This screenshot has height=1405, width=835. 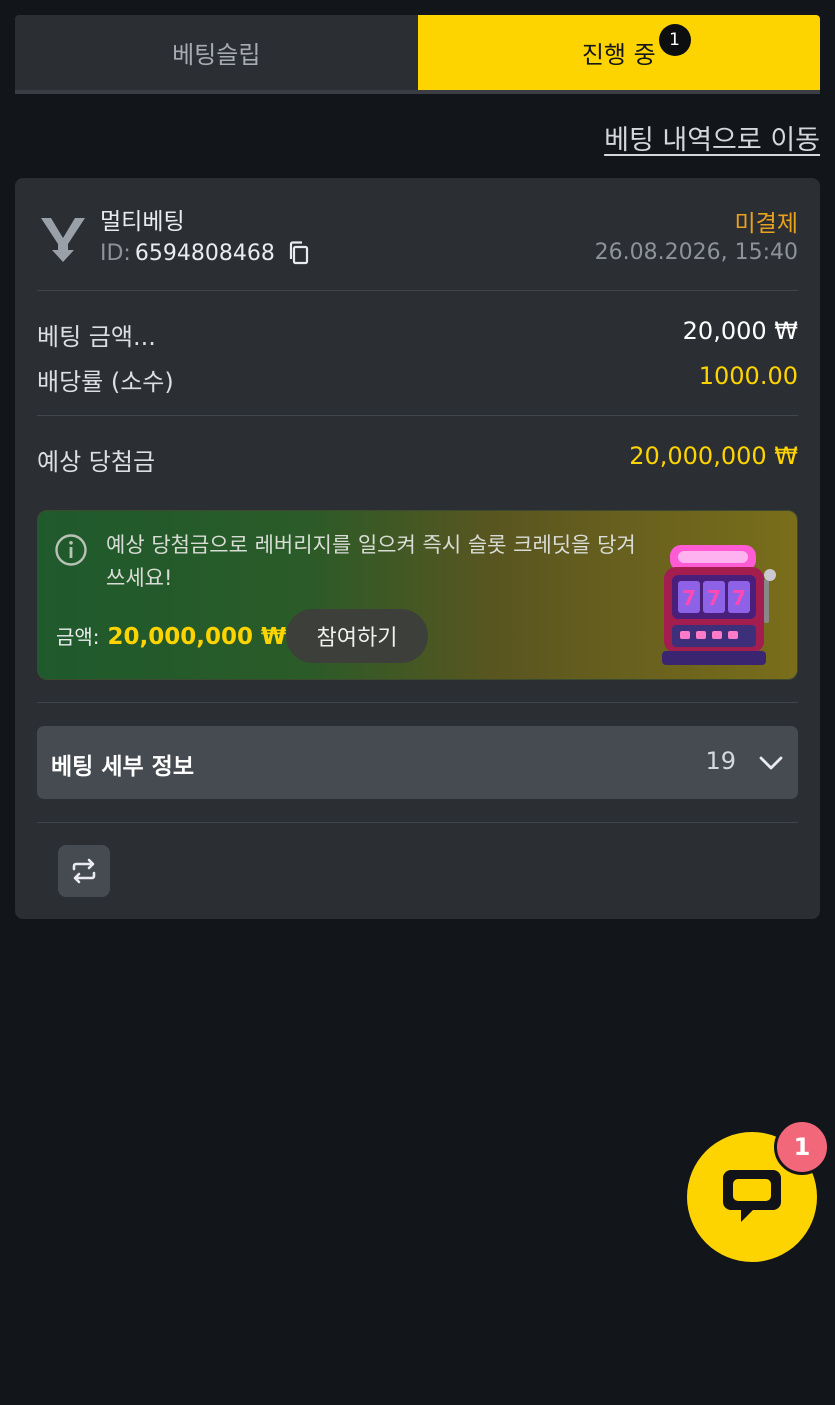 What do you see at coordinates (618, 55) in the screenshot?
I see `tab-in-progress-label: 진행 중` at bounding box center [618, 55].